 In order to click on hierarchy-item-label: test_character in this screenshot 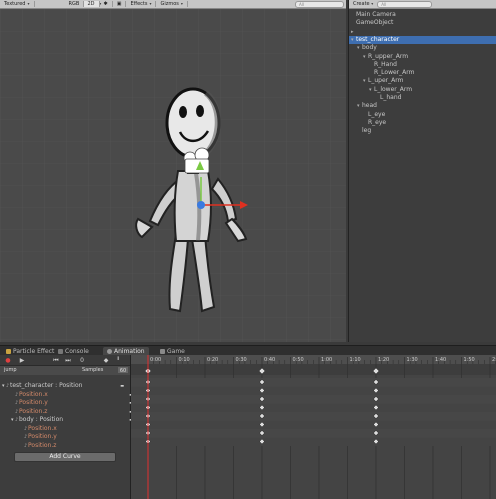, I will do `click(378, 39)`.